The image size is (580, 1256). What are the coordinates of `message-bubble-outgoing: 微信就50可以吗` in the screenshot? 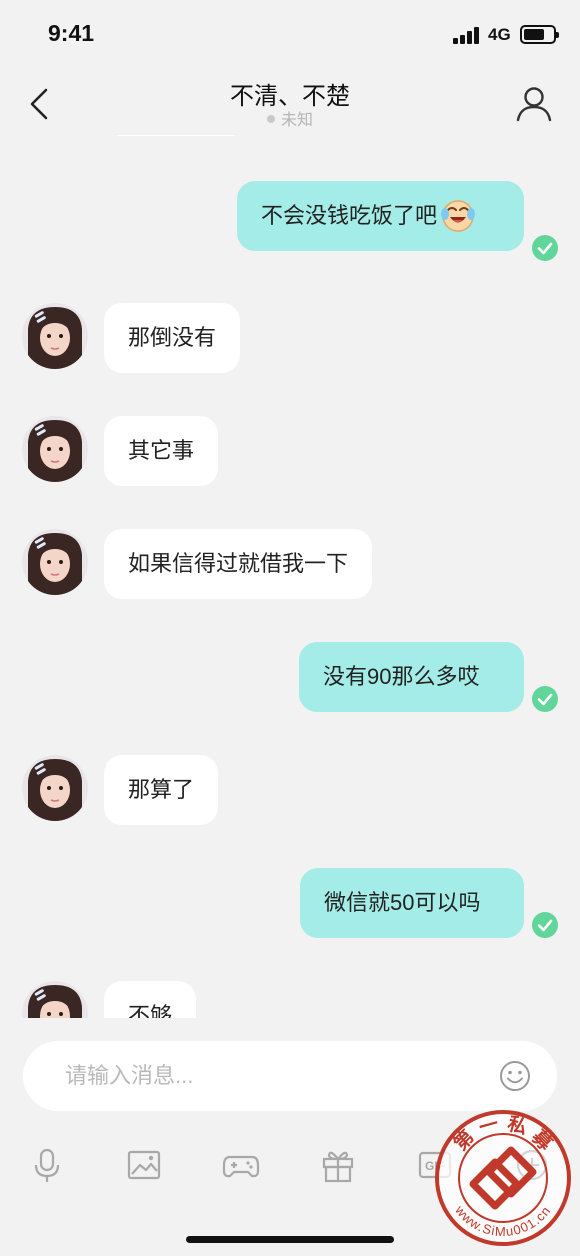 It's located at (412, 903).